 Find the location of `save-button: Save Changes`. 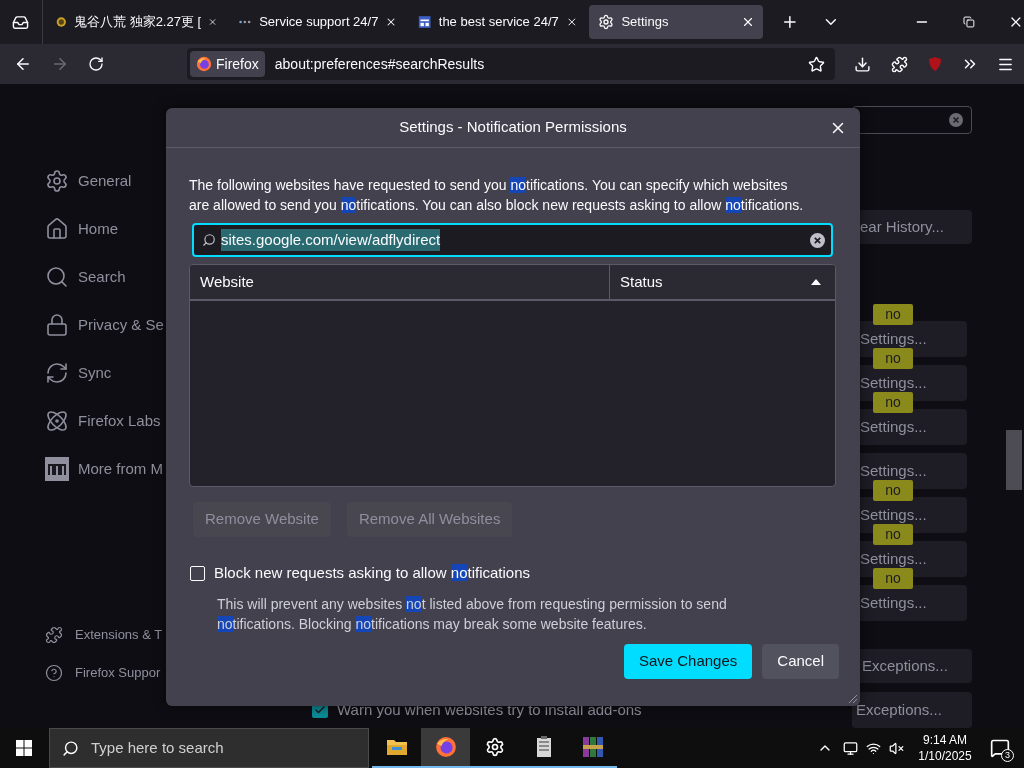

save-button: Save Changes is located at coordinates (688, 661).